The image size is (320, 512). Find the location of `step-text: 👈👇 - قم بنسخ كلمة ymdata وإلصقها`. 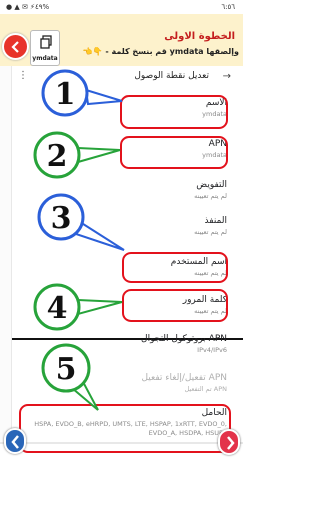

step-text: 👈👇 - قم بنسخ كلمة ymdata وإلصقها is located at coordinates (151, 51).